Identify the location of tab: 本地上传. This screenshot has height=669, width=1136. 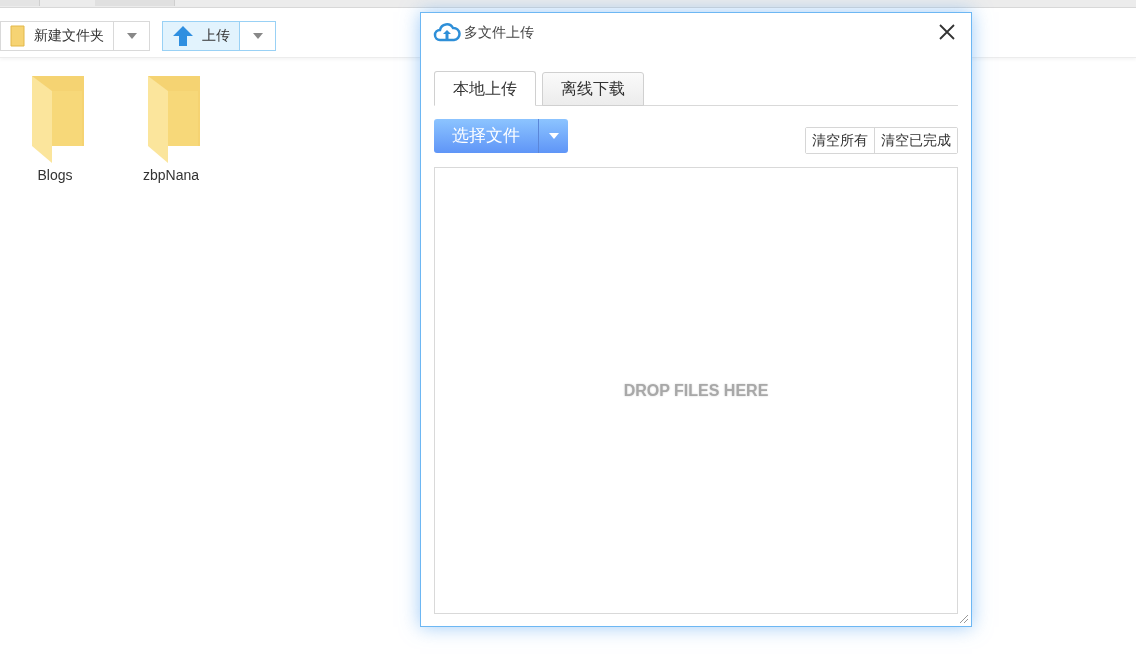
(485, 88).